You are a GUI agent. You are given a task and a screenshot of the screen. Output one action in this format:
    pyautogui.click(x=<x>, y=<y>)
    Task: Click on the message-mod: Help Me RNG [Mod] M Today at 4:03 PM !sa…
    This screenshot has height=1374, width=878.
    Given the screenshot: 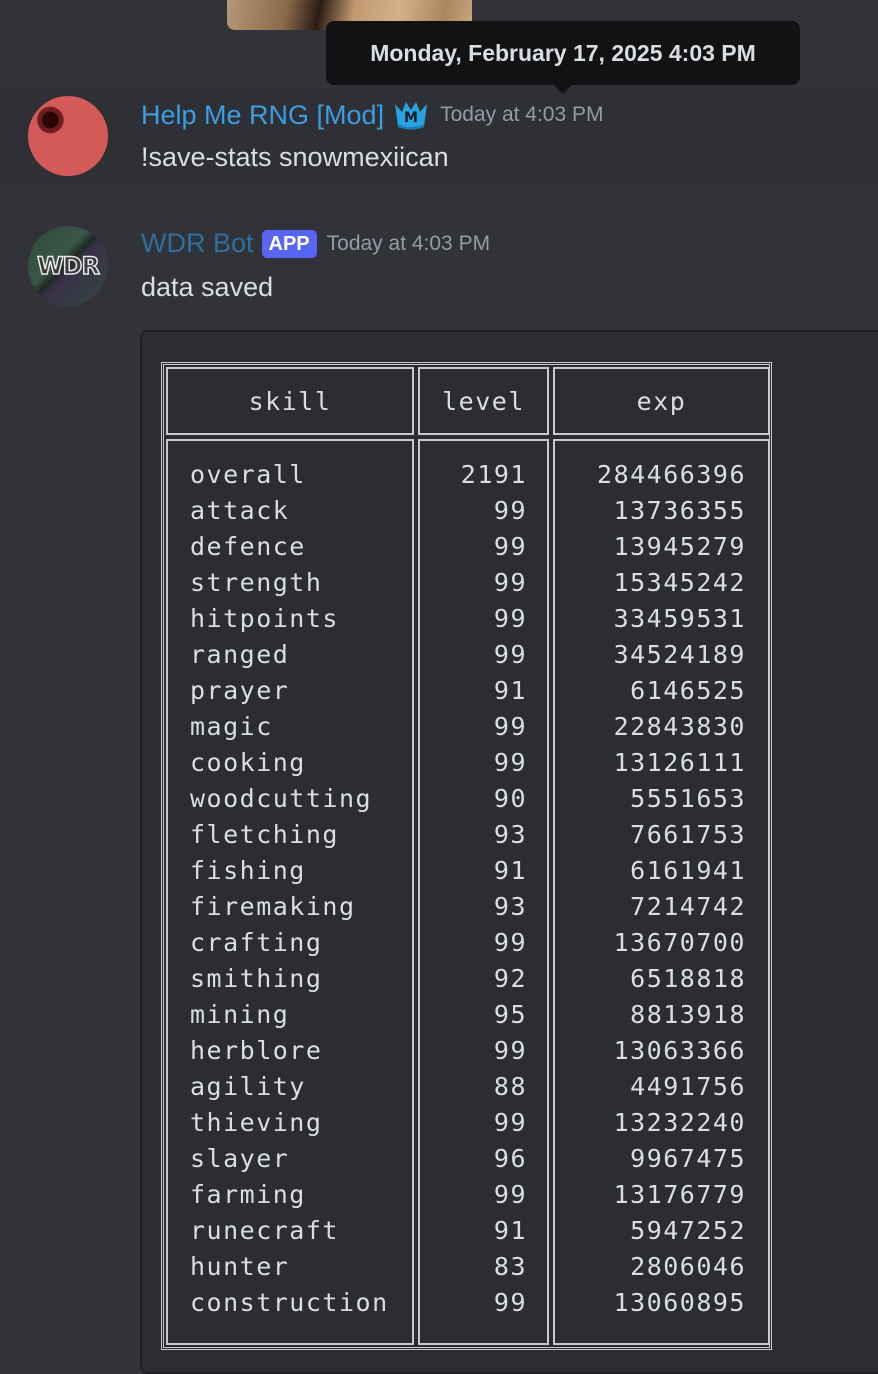 What is the action you would take?
    pyautogui.click(x=439, y=136)
    